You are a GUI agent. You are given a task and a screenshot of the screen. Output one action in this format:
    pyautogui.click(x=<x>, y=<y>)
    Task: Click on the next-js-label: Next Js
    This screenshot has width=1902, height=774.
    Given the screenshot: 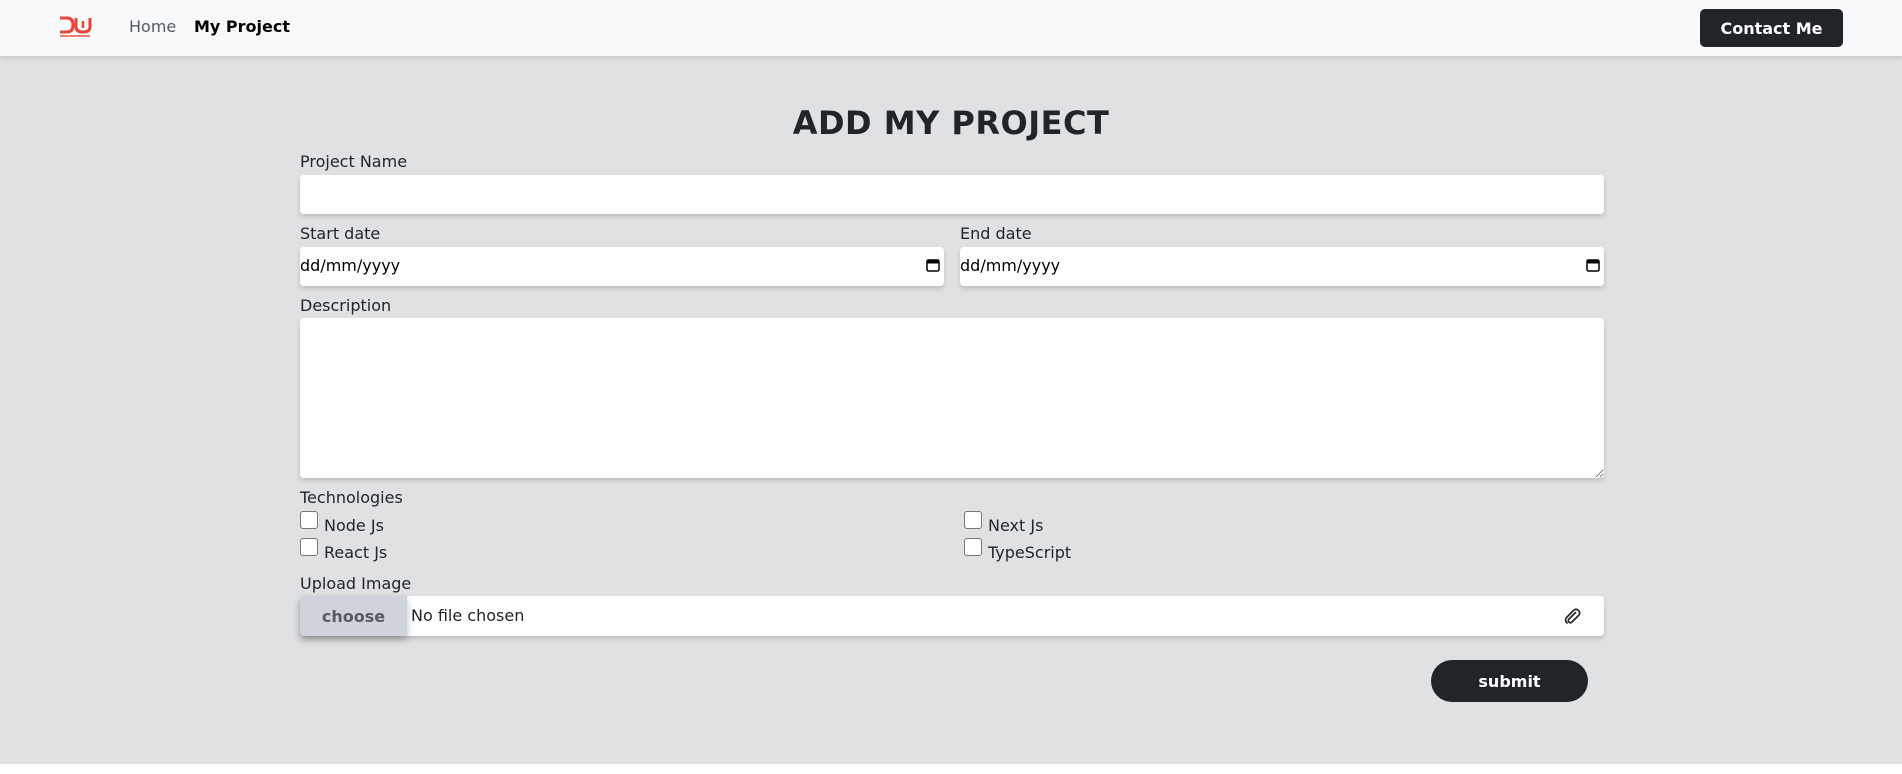 What is the action you would take?
    pyautogui.click(x=1016, y=525)
    